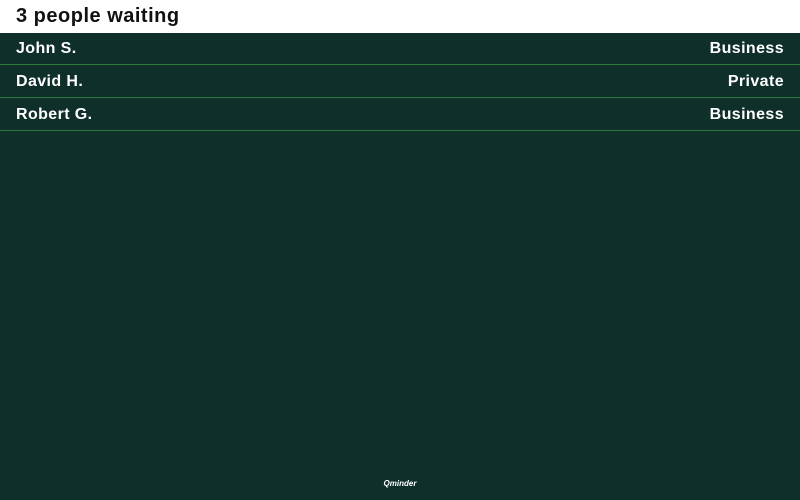  Describe the element at coordinates (400, 115) in the screenshot. I see `queue-row: Robert G. Business` at that location.